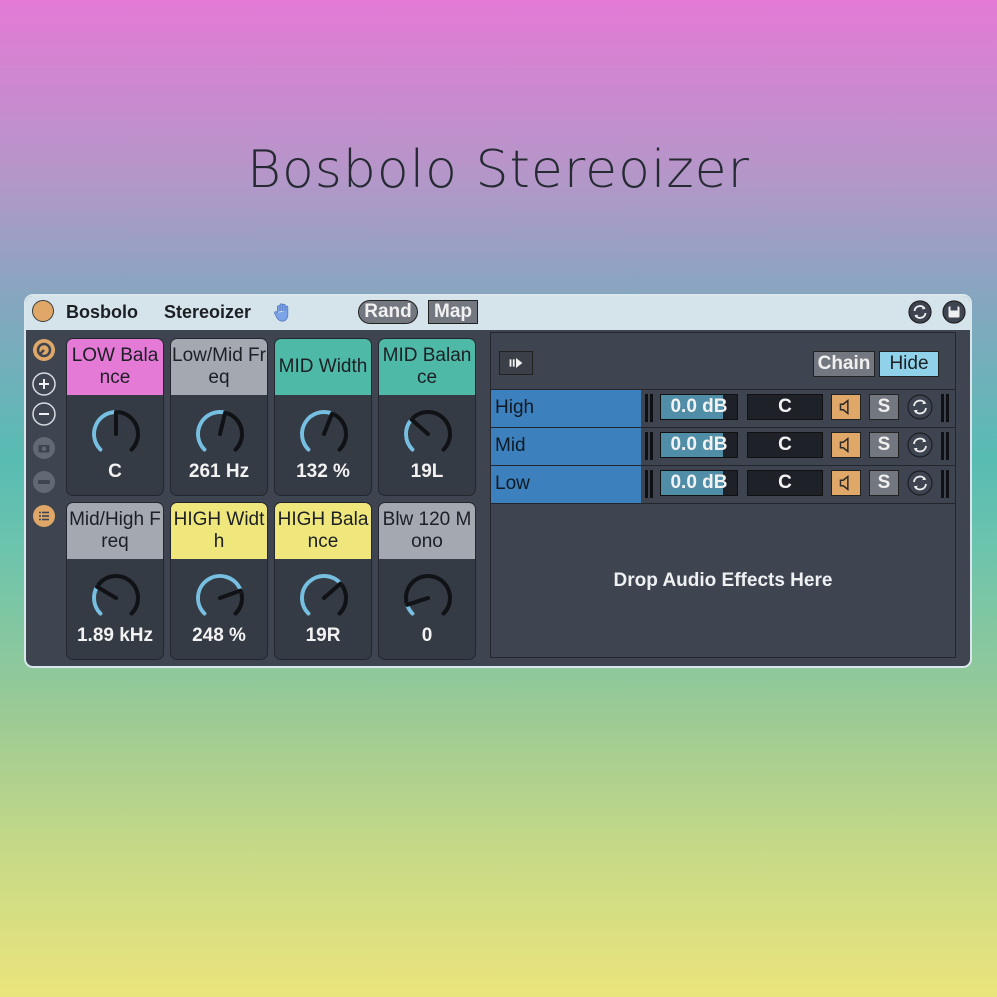 The image size is (997, 997). Describe the element at coordinates (219, 471) in the screenshot. I see `macro-value: 261 Hz` at that location.